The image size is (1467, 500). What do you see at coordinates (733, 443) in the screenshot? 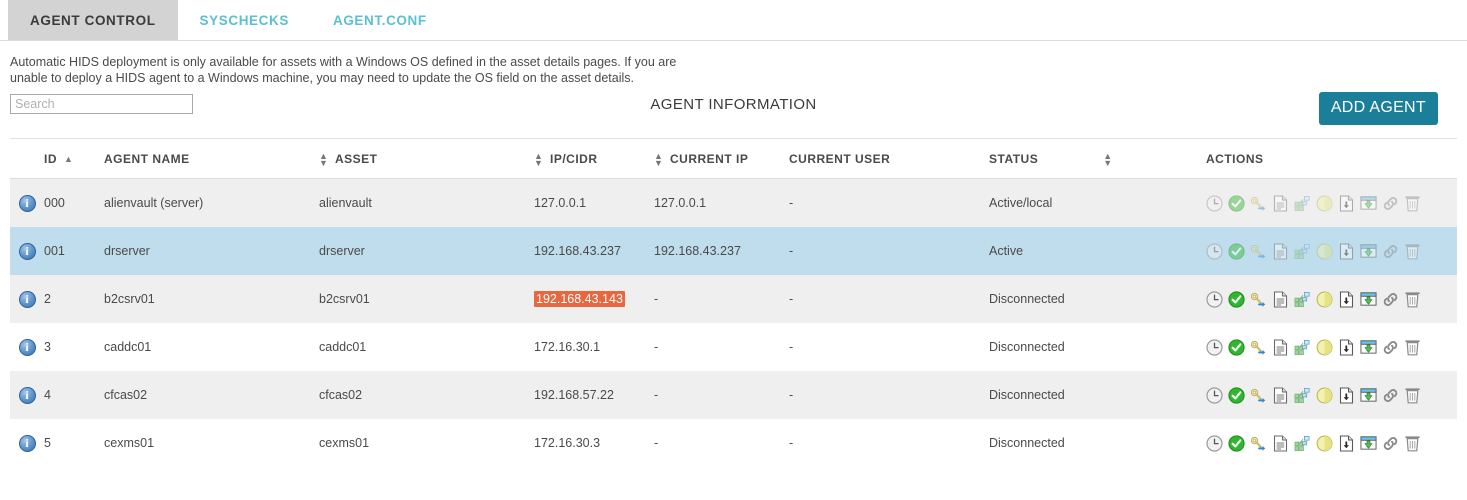
I see `table-row: 5cexms01cexms01172.16.30.3--Disconnected` at bounding box center [733, 443].